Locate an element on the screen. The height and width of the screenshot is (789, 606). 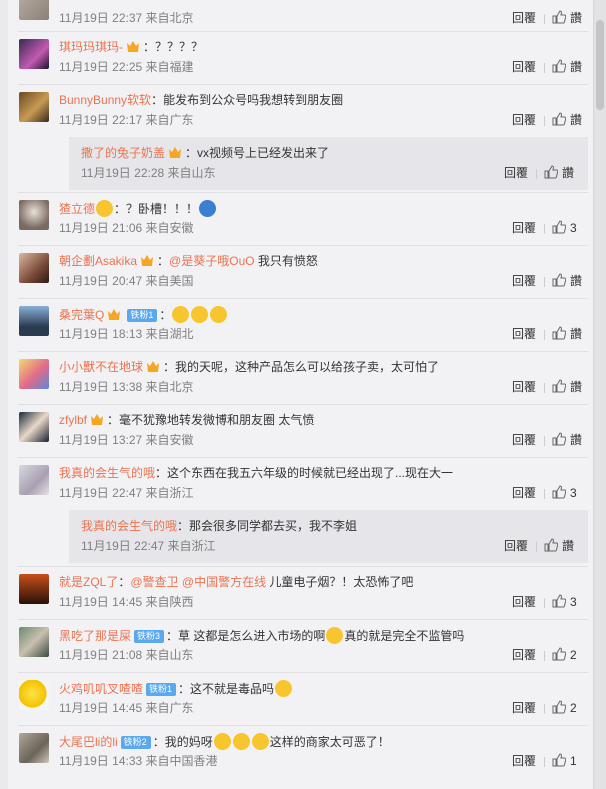
username-link: 火鸡叽叽叉喳喳 is located at coordinates (101, 689).